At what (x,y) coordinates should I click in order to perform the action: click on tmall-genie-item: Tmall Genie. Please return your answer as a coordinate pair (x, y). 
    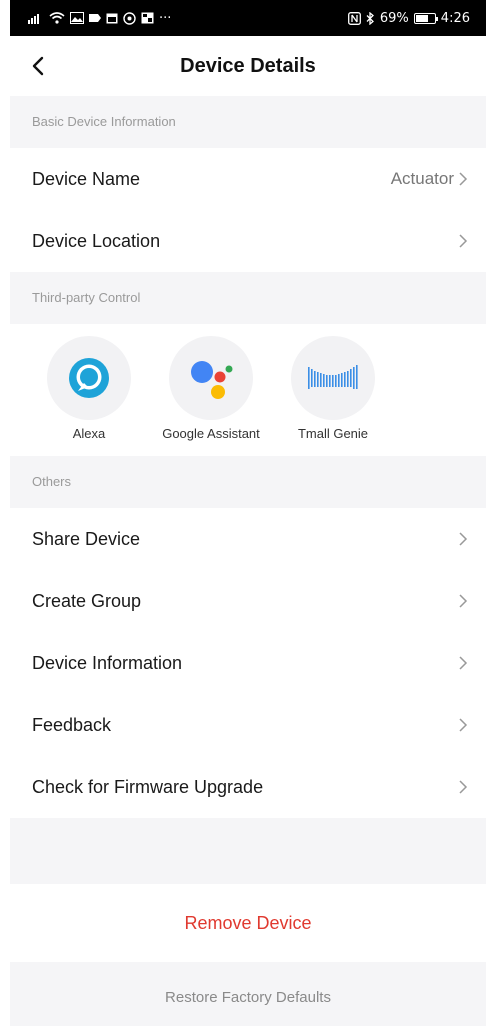
    Looking at the image, I should click on (333, 396).